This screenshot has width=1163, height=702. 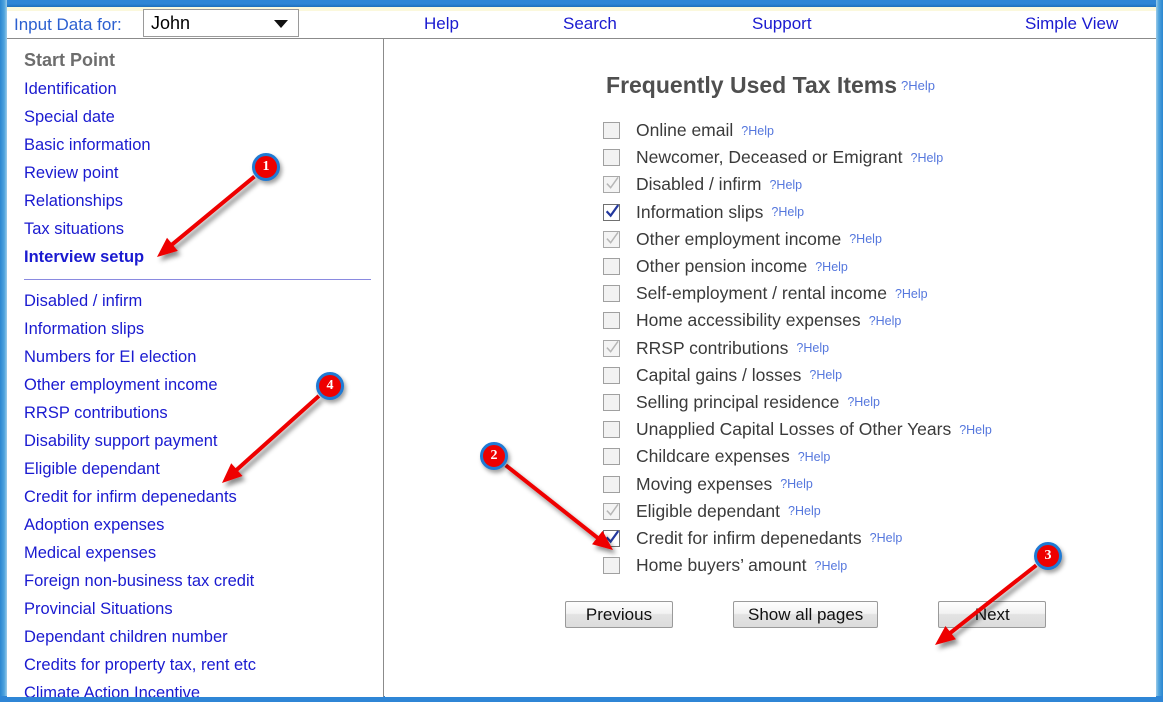 I want to click on tax-item-label: Other pension income, so click(x=722, y=266).